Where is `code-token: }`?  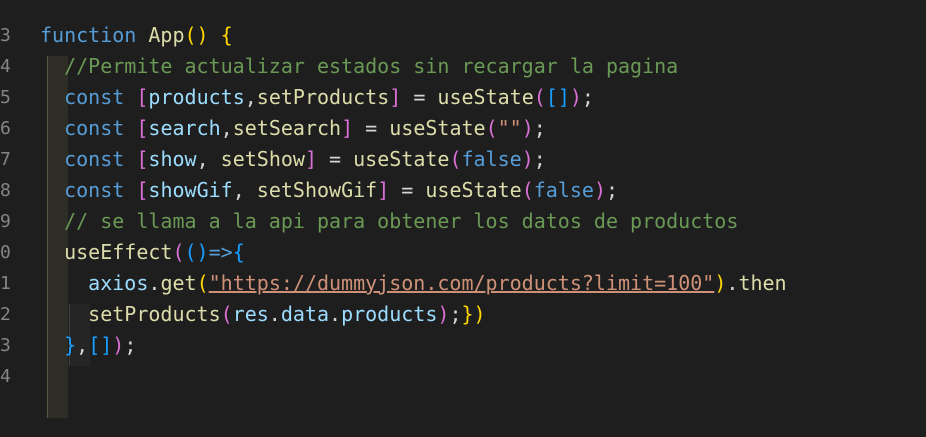 code-token: } is located at coordinates (70, 345).